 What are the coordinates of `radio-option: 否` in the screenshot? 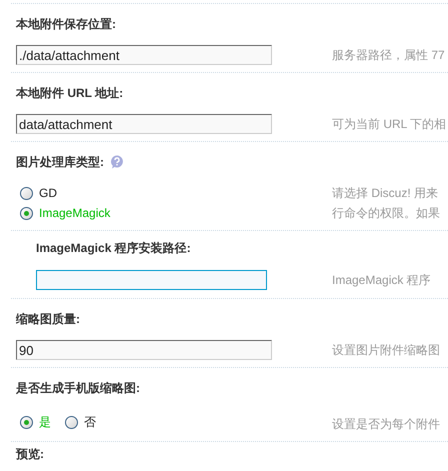 It's located at (80, 422).